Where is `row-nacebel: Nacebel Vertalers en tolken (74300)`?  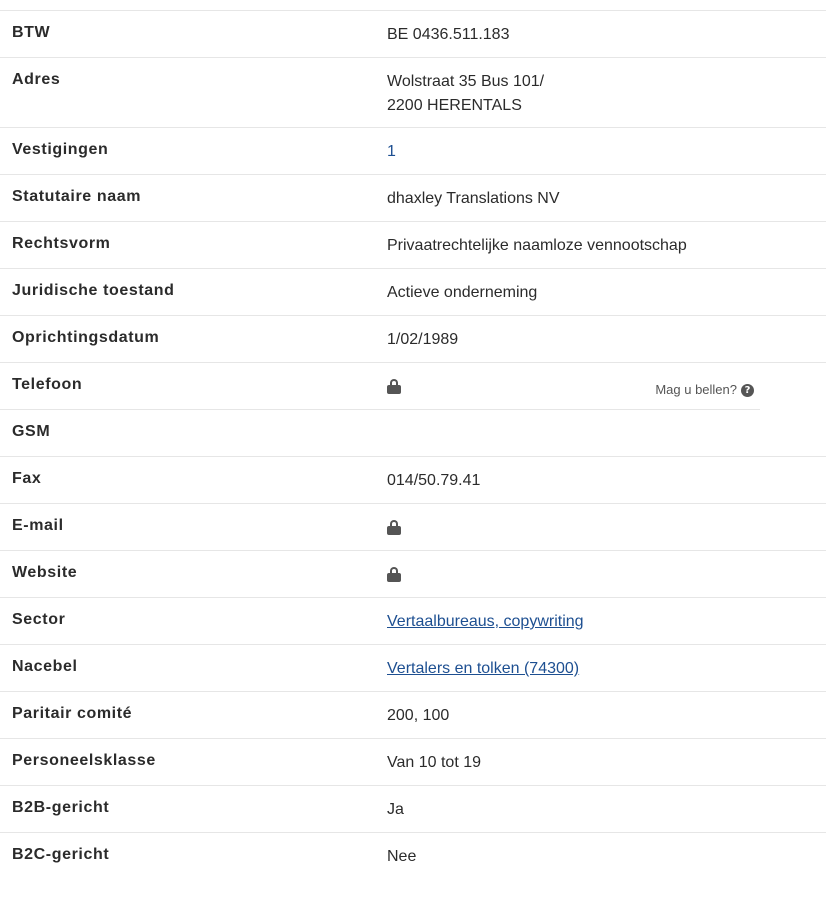
row-nacebel: Nacebel Vertalers en tolken (74300) is located at coordinates (413, 668).